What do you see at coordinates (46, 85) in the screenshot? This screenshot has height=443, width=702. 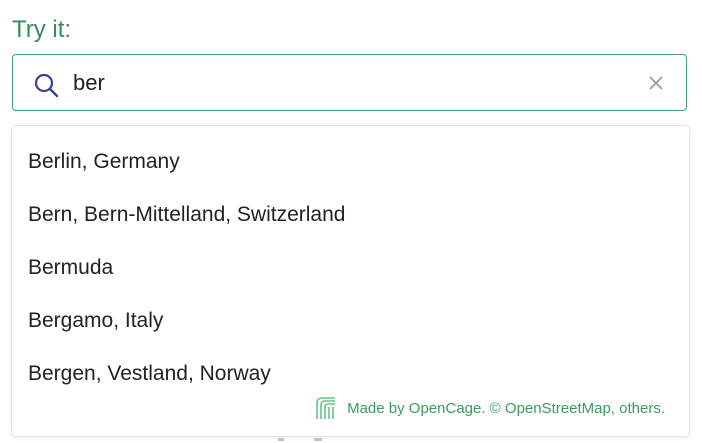 I see `search-icon` at bounding box center [46, 85].